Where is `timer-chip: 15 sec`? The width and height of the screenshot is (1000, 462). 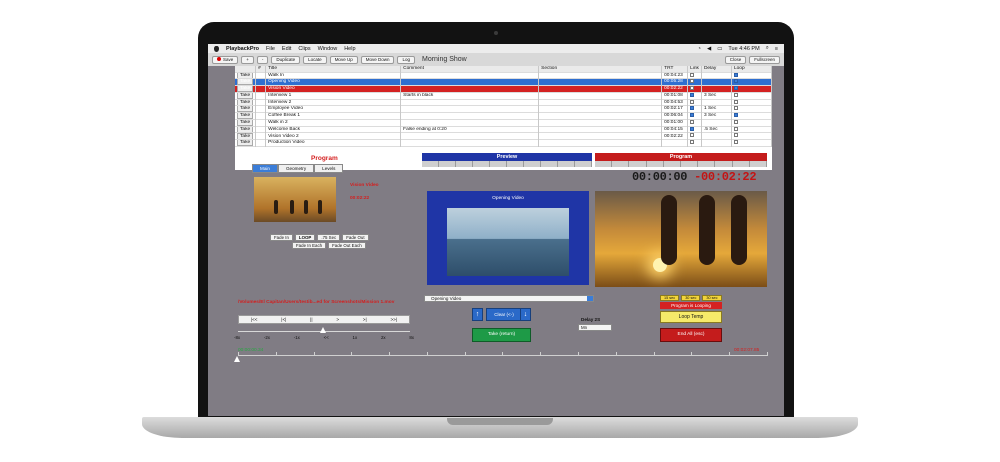
timer-chip: 15 sec is located at coordinates (670, 298).